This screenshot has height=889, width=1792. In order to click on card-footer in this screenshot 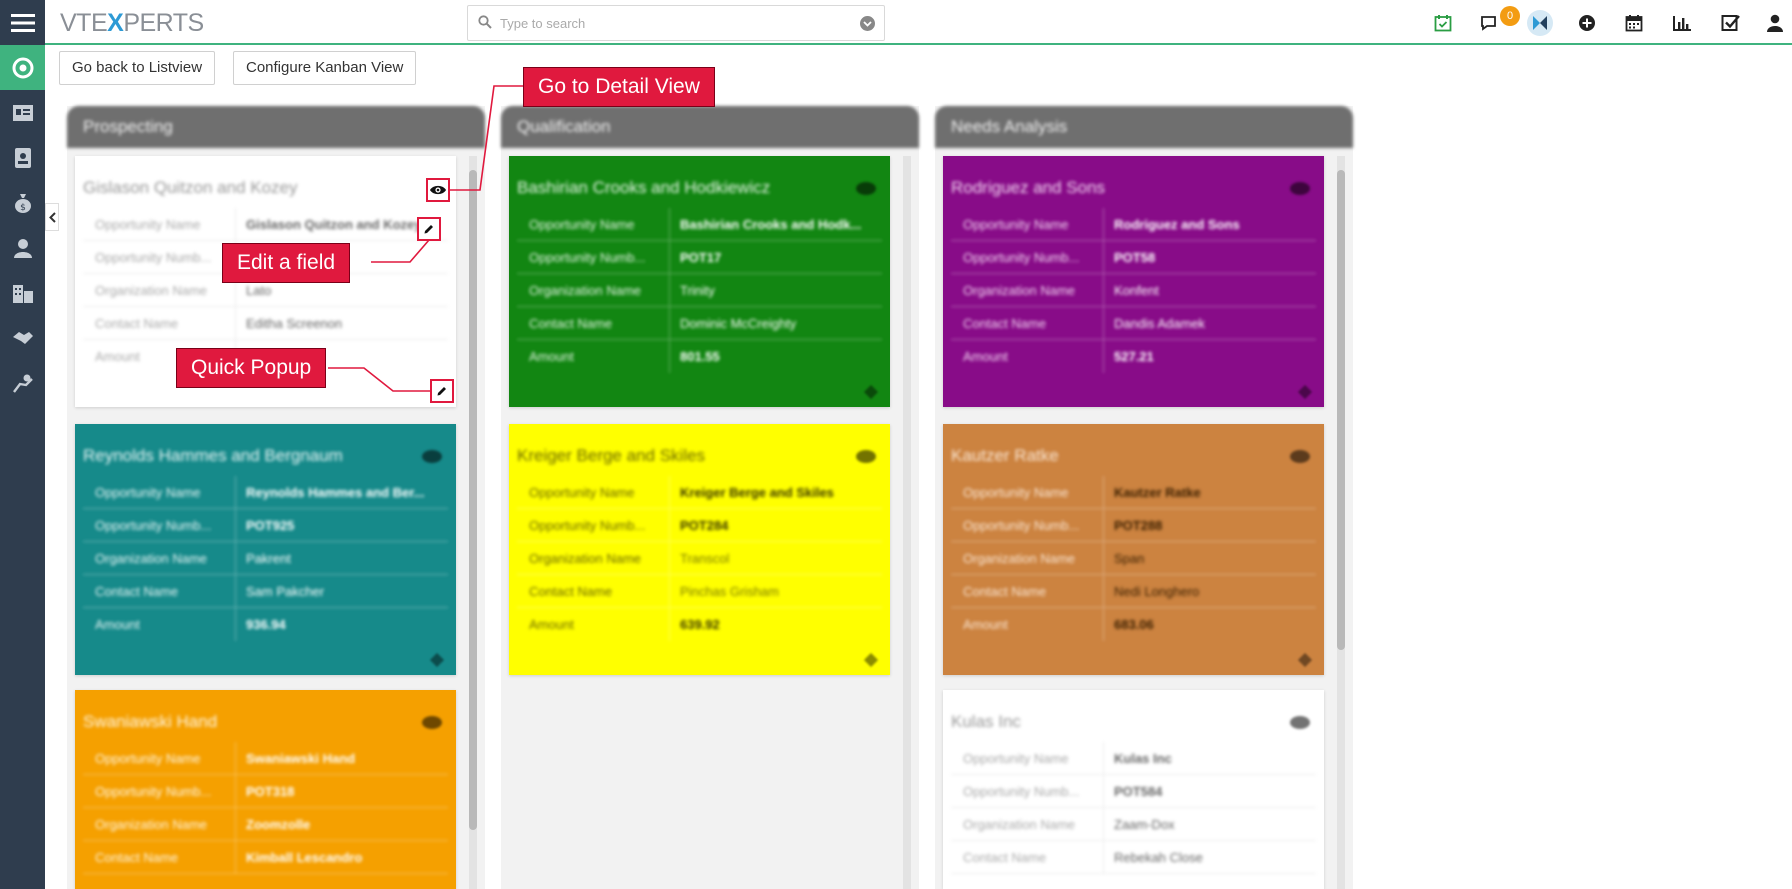, I will do `click(265, 654)`.